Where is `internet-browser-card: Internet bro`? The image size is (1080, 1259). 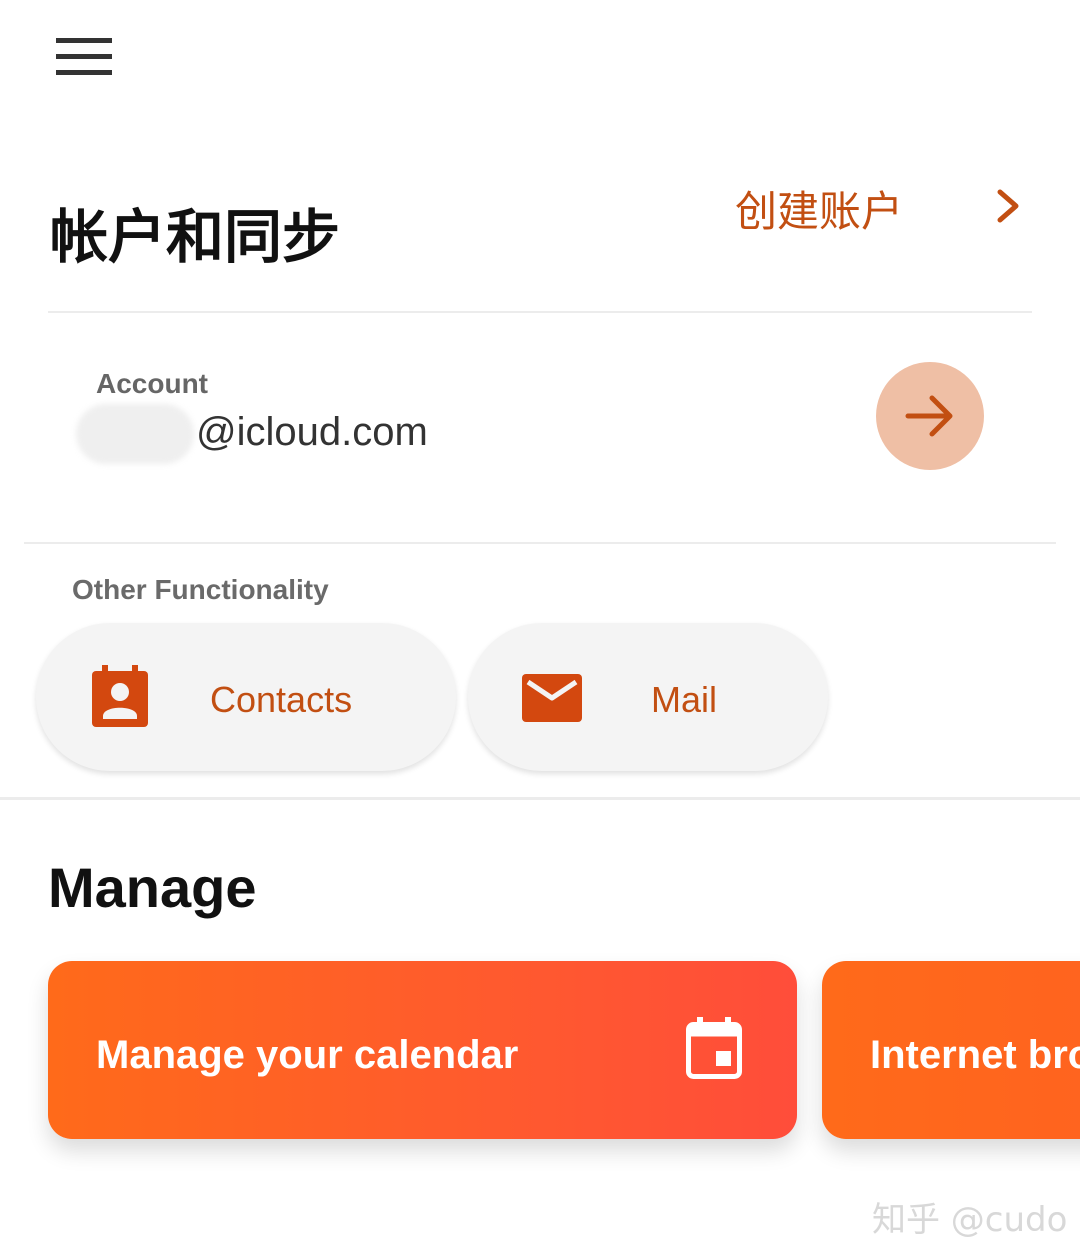
internet-browser-card: Internet bro is located at coordinates (951, 1050).